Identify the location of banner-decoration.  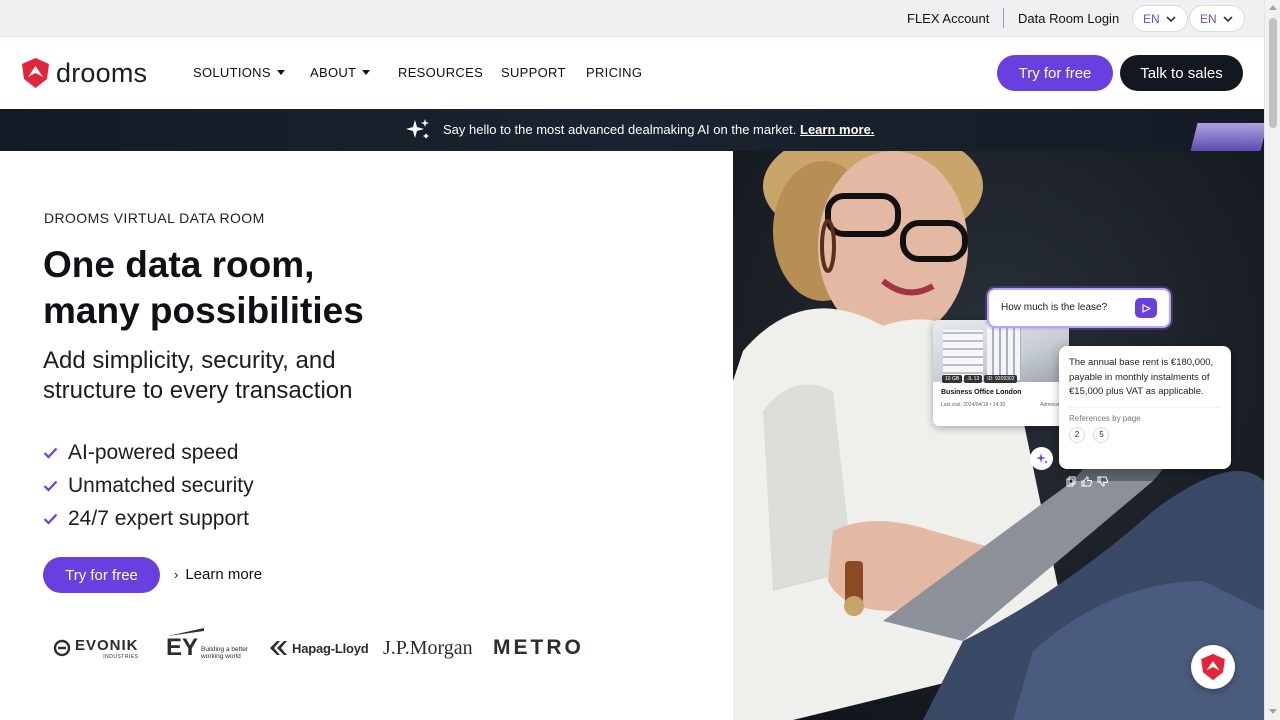
(1227, 137).